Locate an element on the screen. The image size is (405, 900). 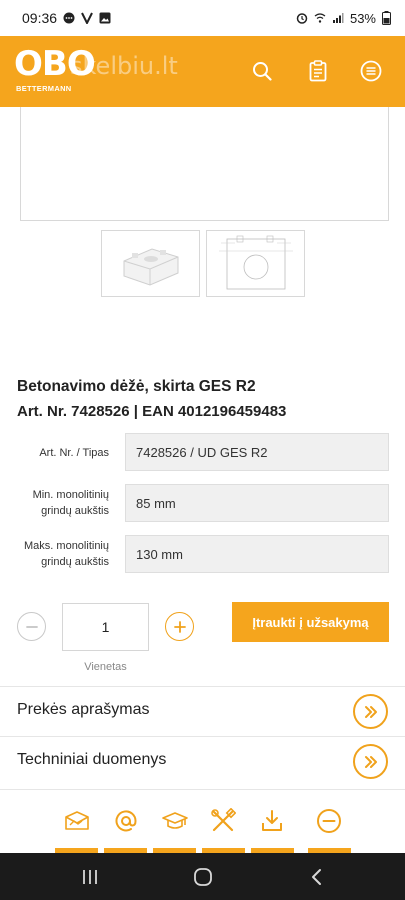
spec-label: Min. monolitinių grindų aukštis is located at coordinates (70, 503).